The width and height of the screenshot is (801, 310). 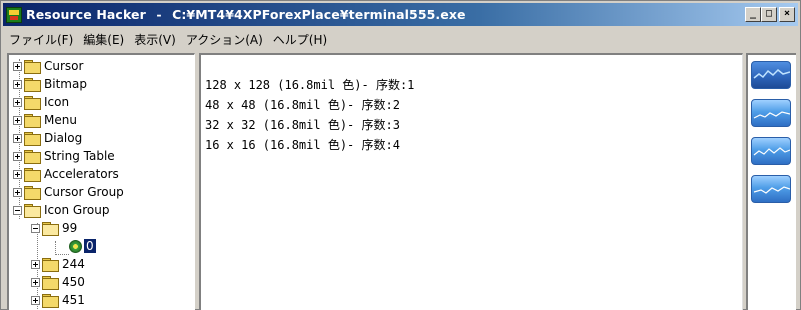 What do you see at coordinates (81, 174) in the screenshot?
I see `tree-node-label: Accelerators` at bounding box center [81, 174].